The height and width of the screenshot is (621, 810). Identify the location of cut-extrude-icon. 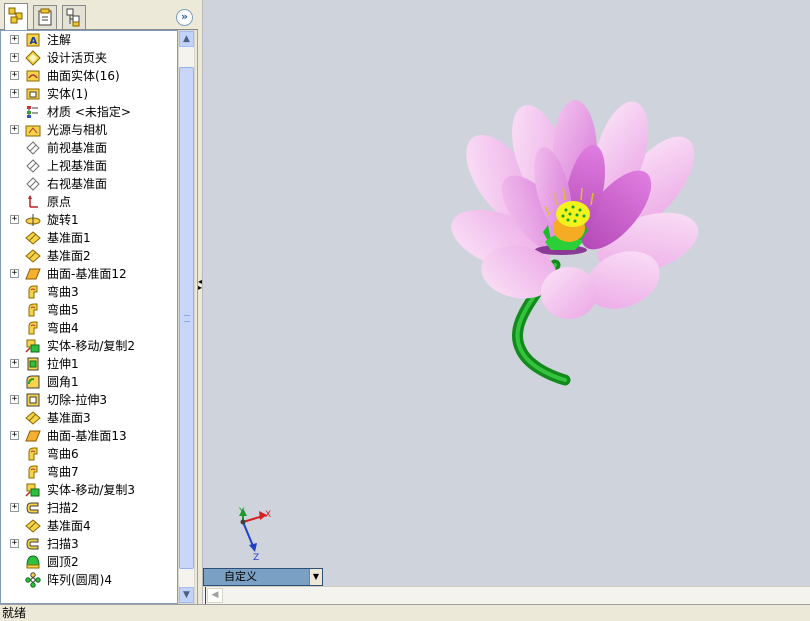
(33, 400).